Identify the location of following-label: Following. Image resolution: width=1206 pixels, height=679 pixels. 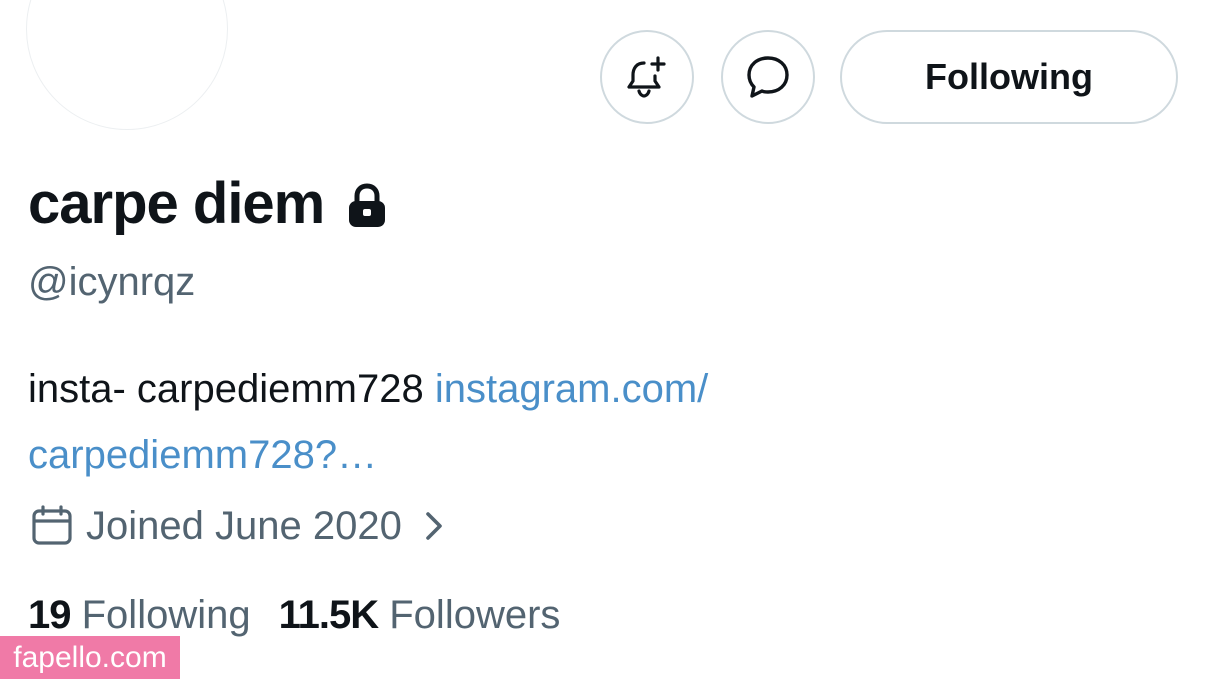
(166, 615).